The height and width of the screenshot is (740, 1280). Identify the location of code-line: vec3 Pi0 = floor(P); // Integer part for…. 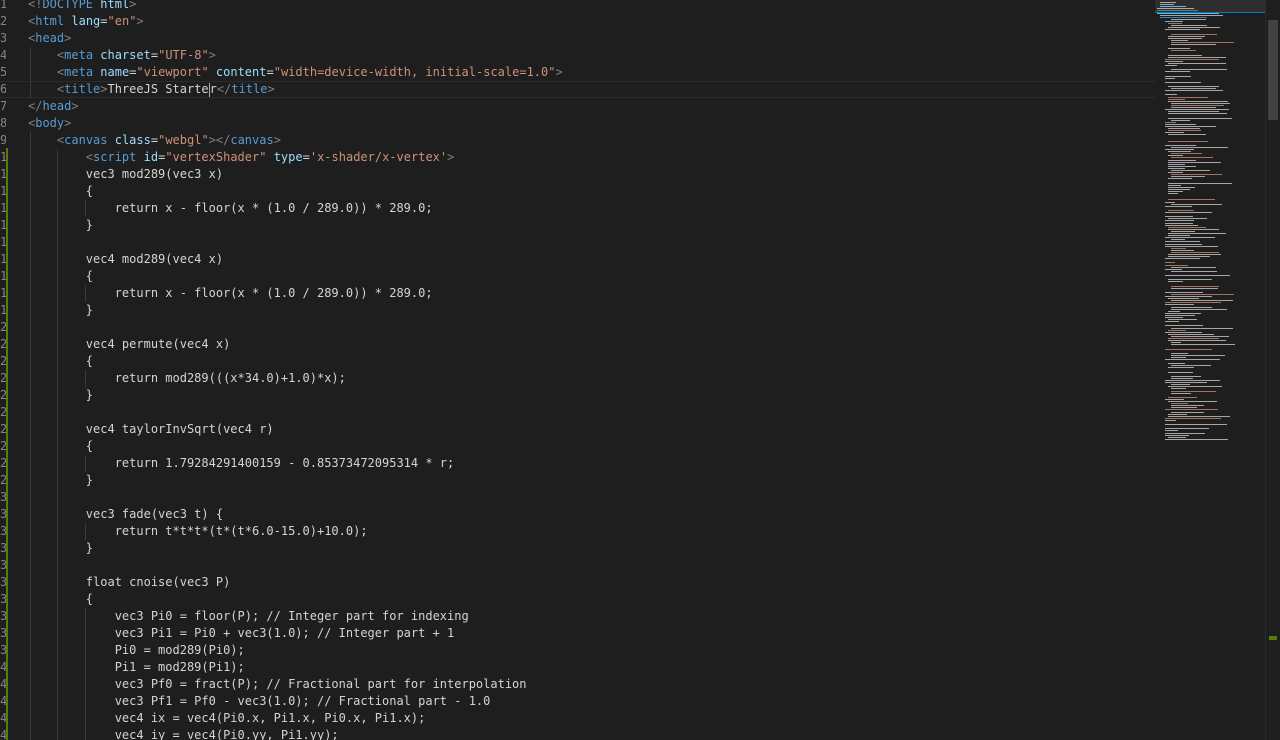
(248, 616).